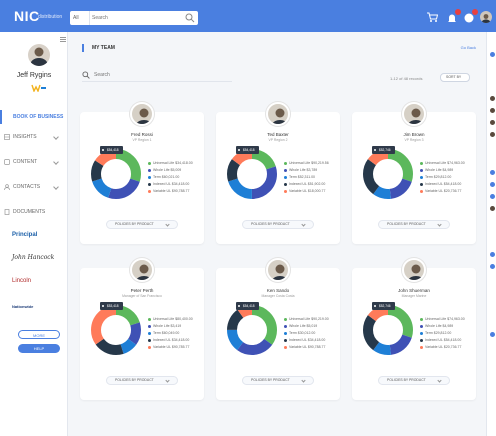 This screenshot has height=436, width=496. I want to click on legend-label: Whole Life $4,989, so click(439, 170).